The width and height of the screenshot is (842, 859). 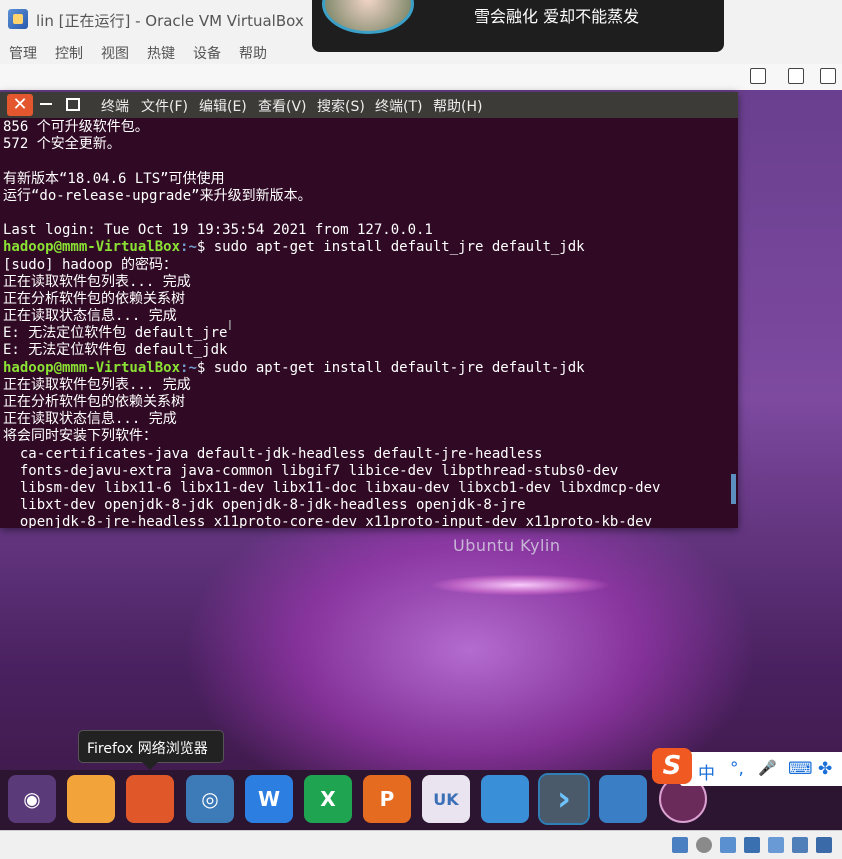 What do you see at coordinates (282, 106) in the screenshot?
I see `terminal-menu-view: 查看(V)` at bounding box center [282, 106].